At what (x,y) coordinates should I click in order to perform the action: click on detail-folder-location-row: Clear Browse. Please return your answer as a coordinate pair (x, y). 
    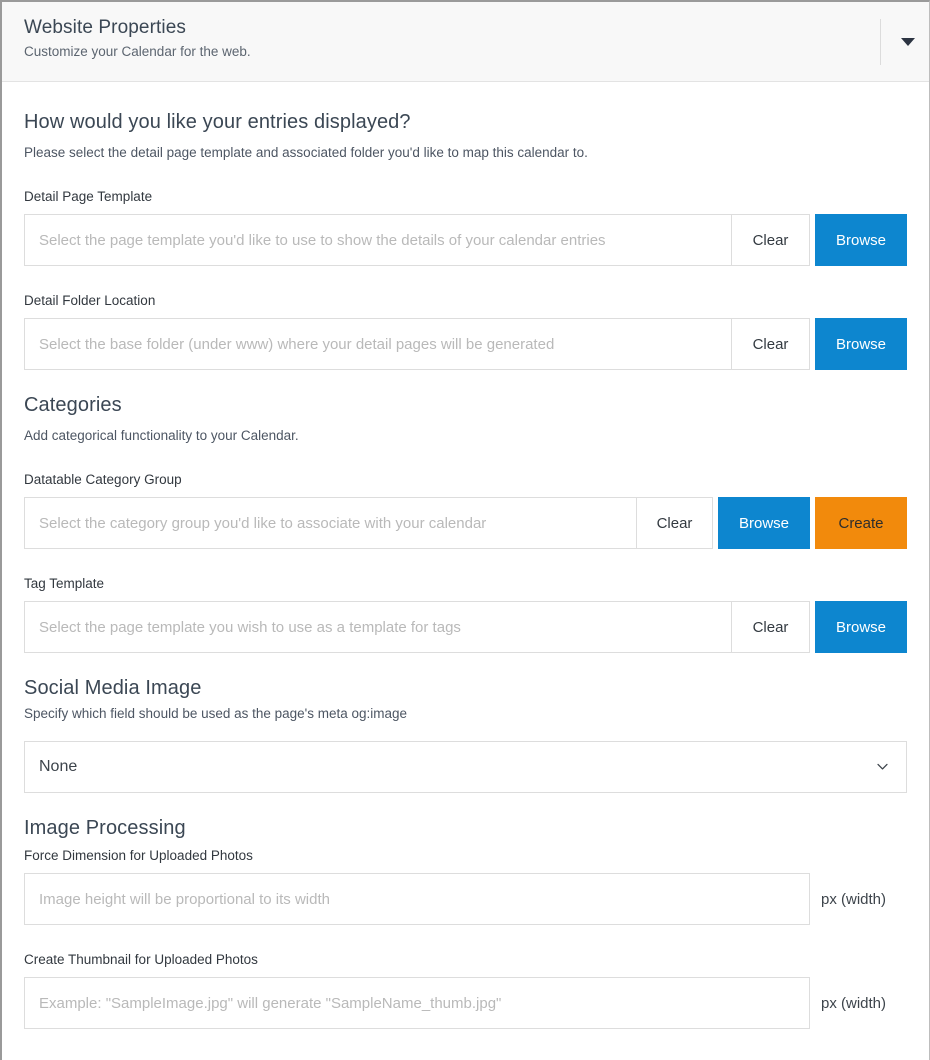
    Looking at the image, I should click on (465, 344).